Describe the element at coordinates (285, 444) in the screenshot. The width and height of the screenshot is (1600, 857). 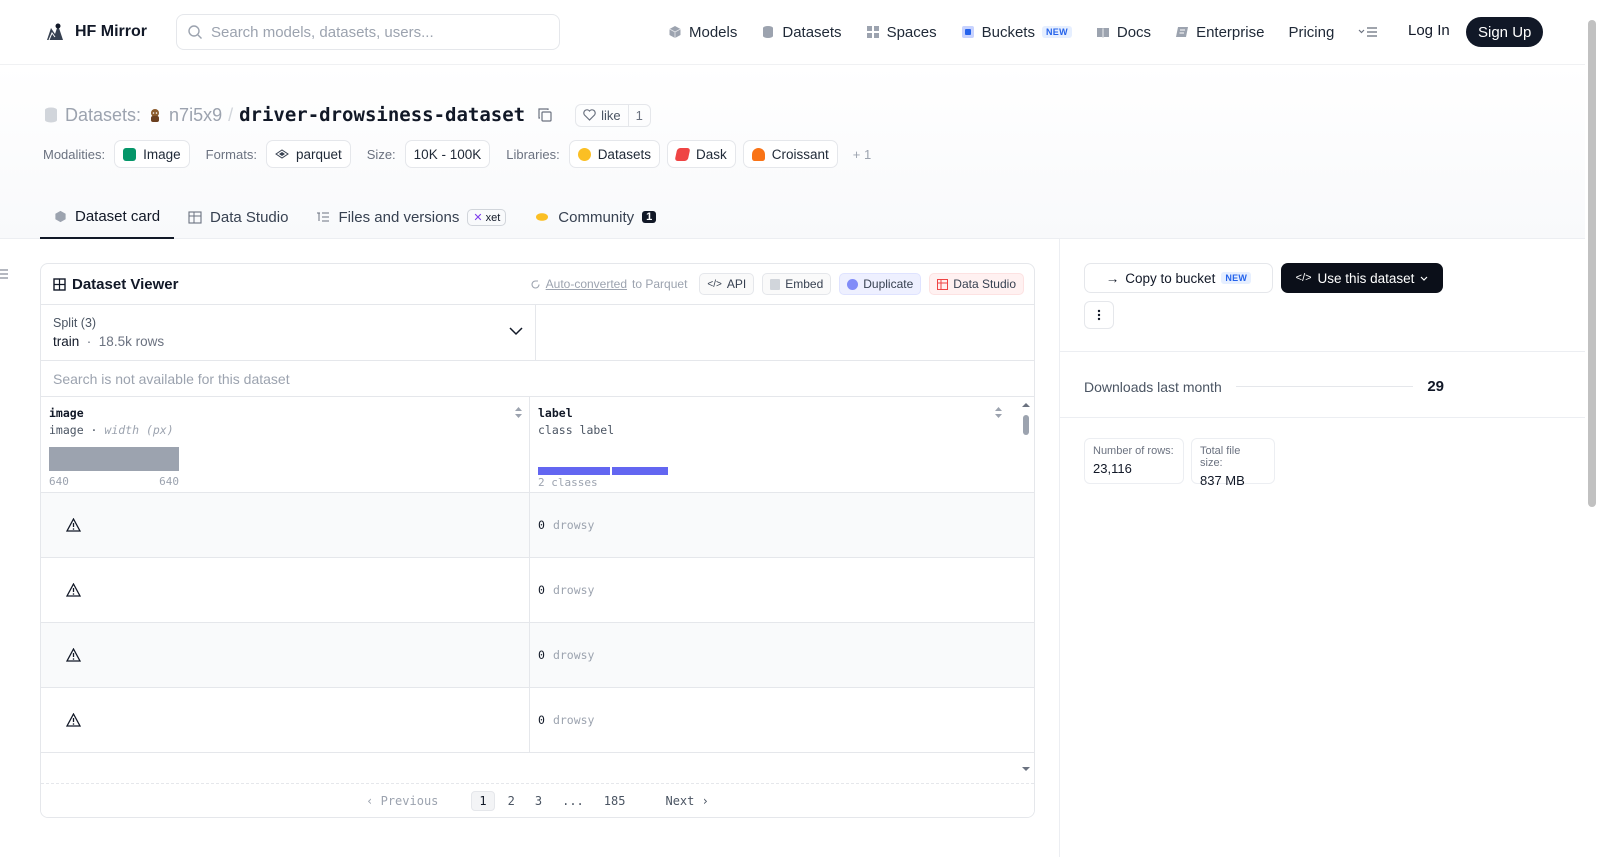
I see `column-header-image: image image · width (px) 640 640` at that location.